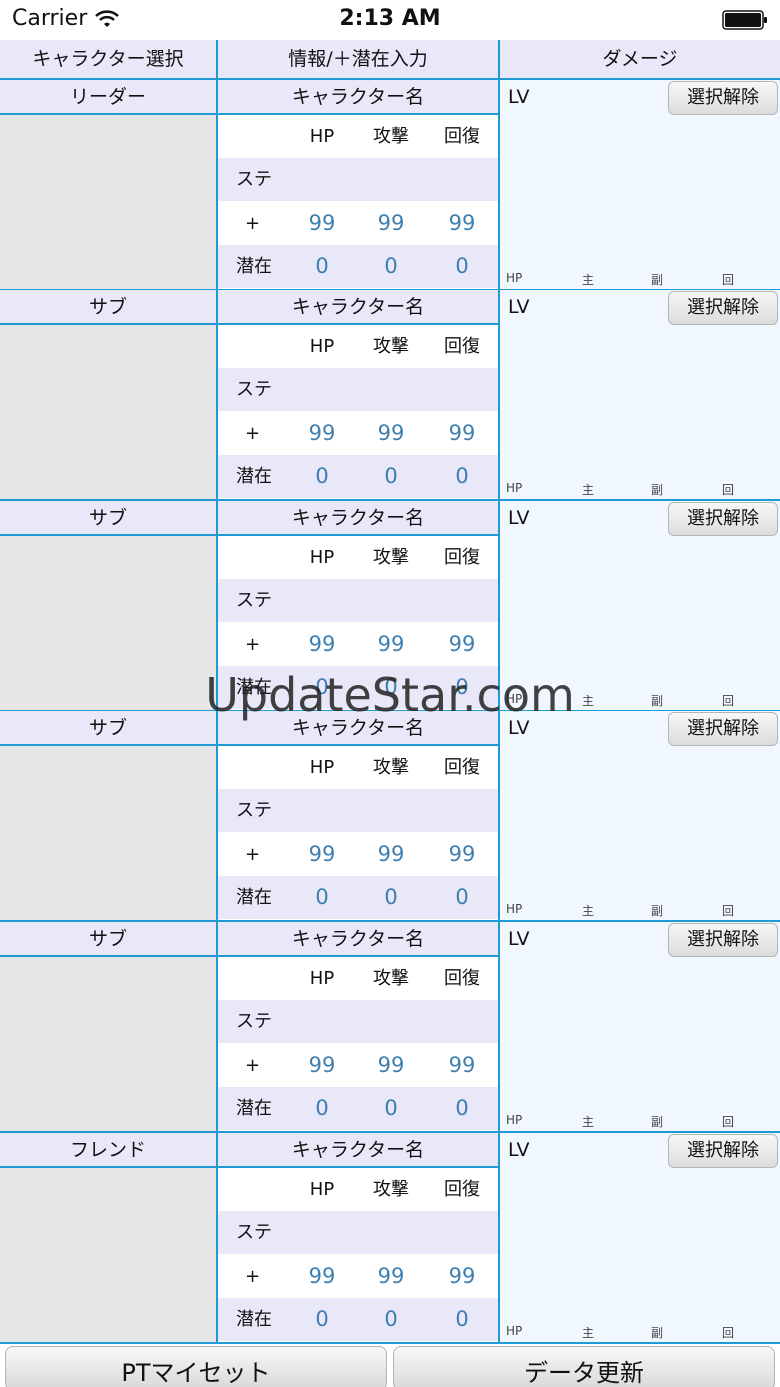 The width and height of the screenshot is (780, 1387). What do you see at coordinates (584, 1366) in the screenshot?
I see `data-update-button: データ更新` at bounding box center [584, 1366].